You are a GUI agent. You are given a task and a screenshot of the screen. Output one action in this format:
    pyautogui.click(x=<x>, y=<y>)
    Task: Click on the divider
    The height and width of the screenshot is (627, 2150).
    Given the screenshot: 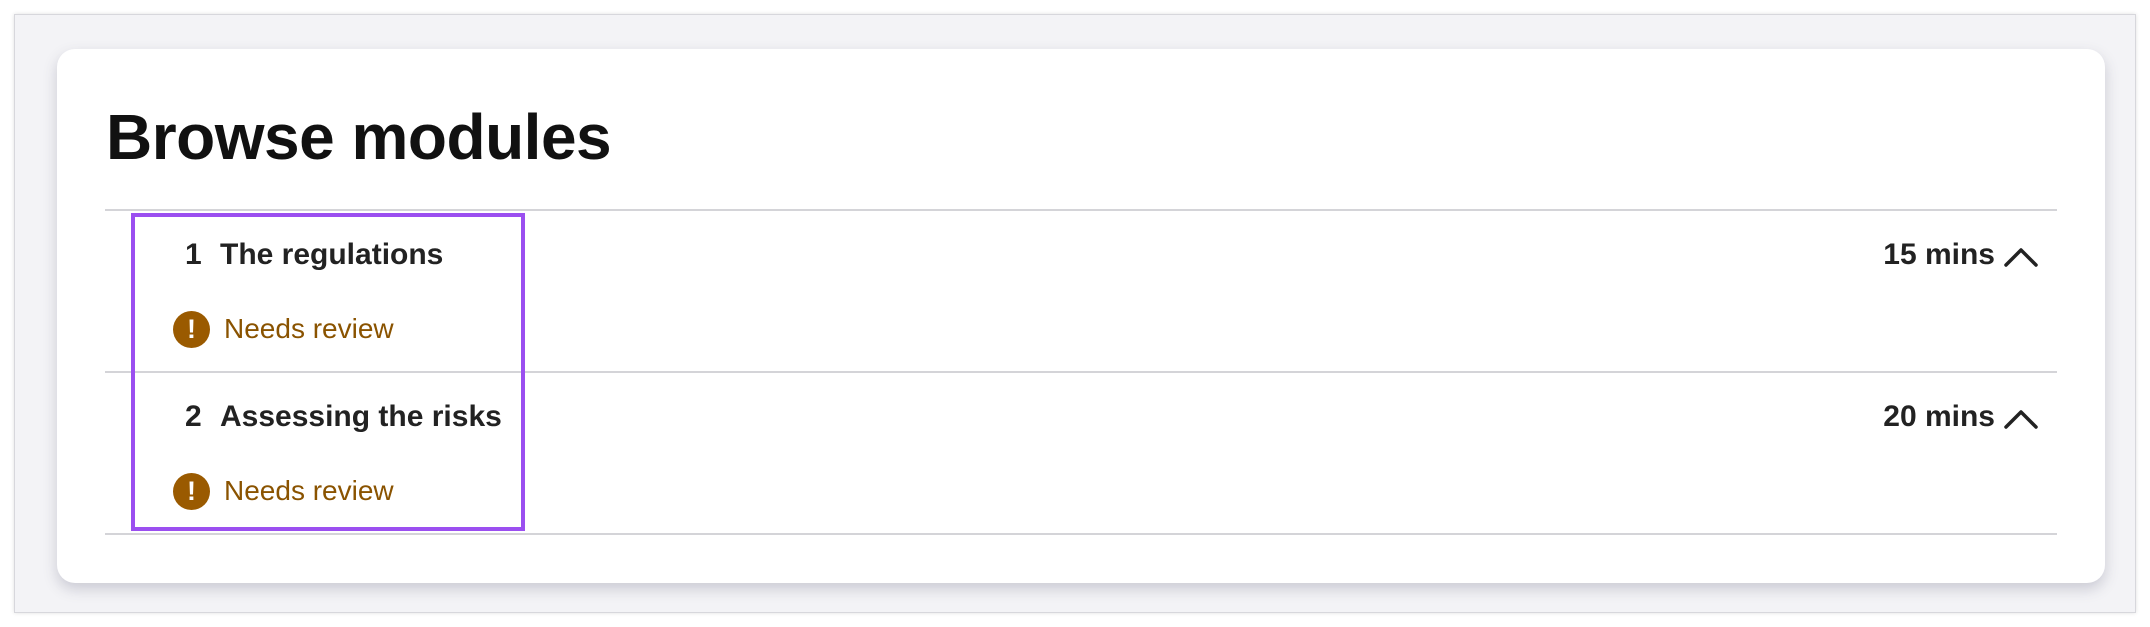 What is the action you would take?
    pyautogui.click(x=1081, y=534)
    